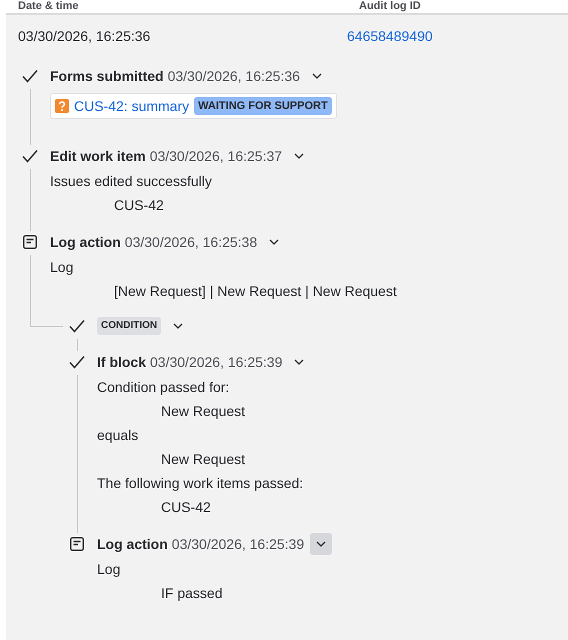  What do you see at coordinates (131, 181) in the screenshot?
I see `log-label: Issues edited successfully` at bounding box center [131, 181].